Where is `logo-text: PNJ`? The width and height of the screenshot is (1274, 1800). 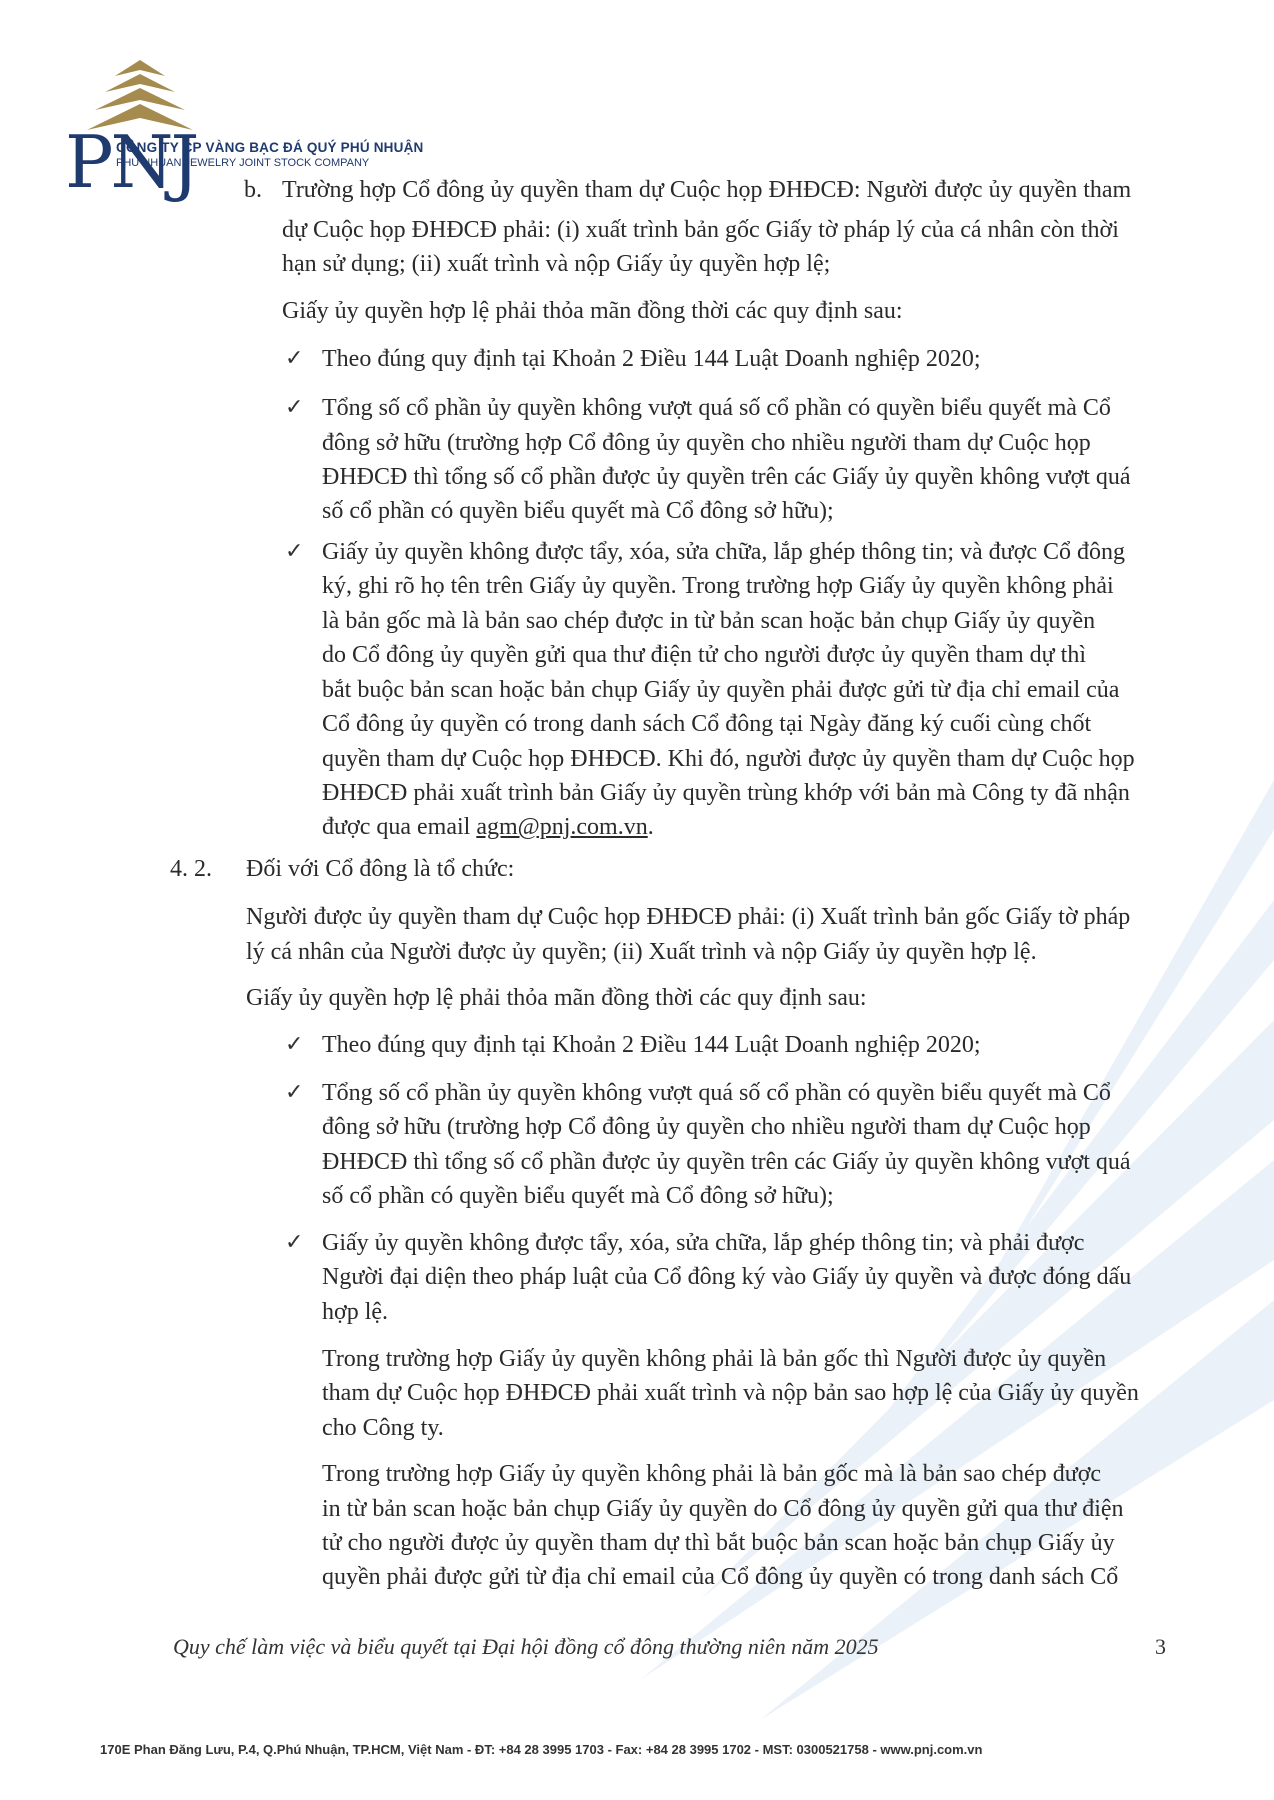
logo-text: PNJ is located at coordinates (132, 162).